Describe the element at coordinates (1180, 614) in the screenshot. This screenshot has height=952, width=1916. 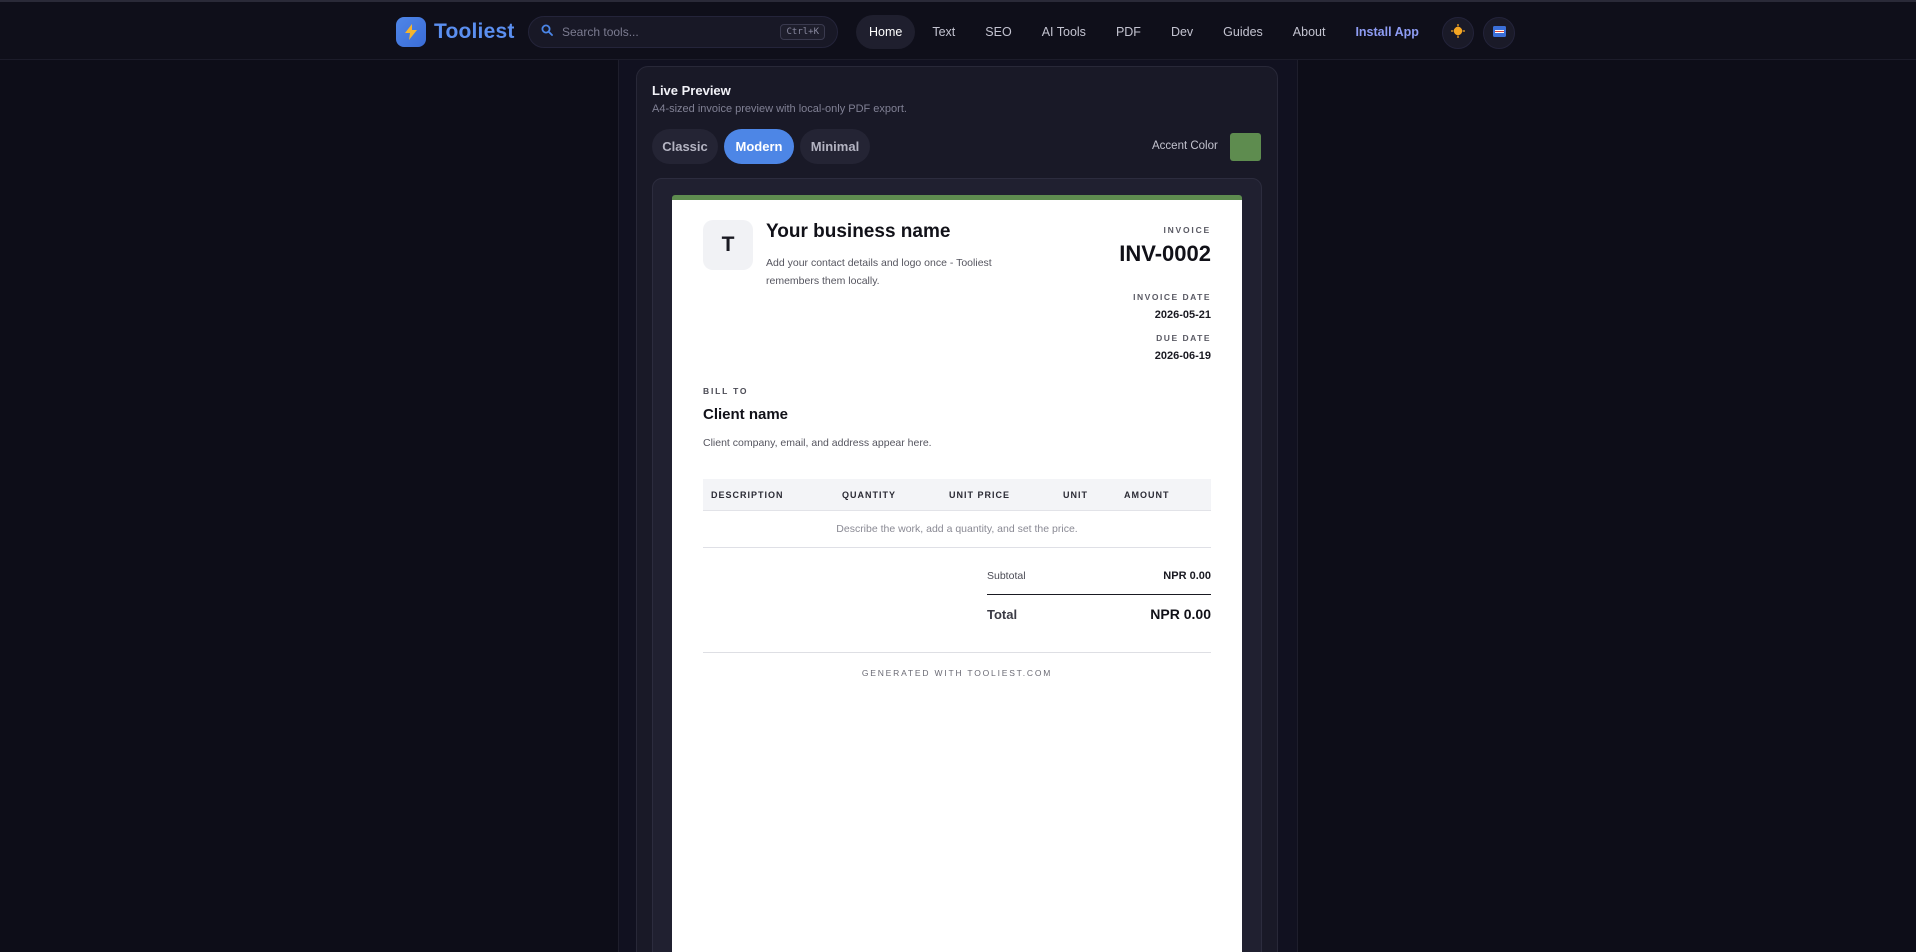
I see `total-value: NPR 0.00` at that location.